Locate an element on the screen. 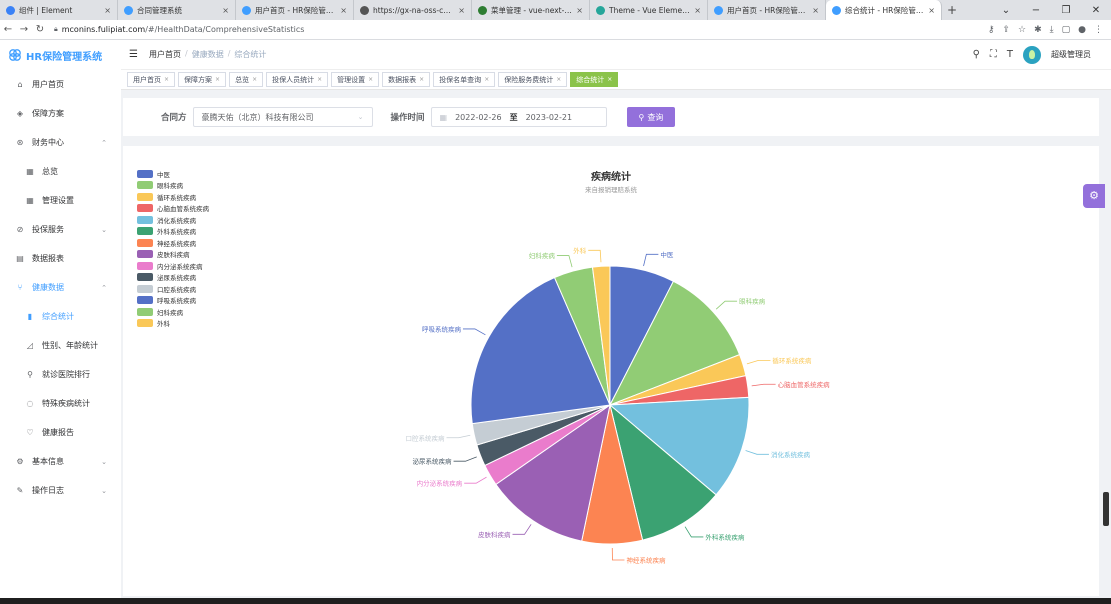 Image resolution: width=1111 pixels, height=604 pixels. extensions-icon: ✱ is located at coordinates (1038, 30).